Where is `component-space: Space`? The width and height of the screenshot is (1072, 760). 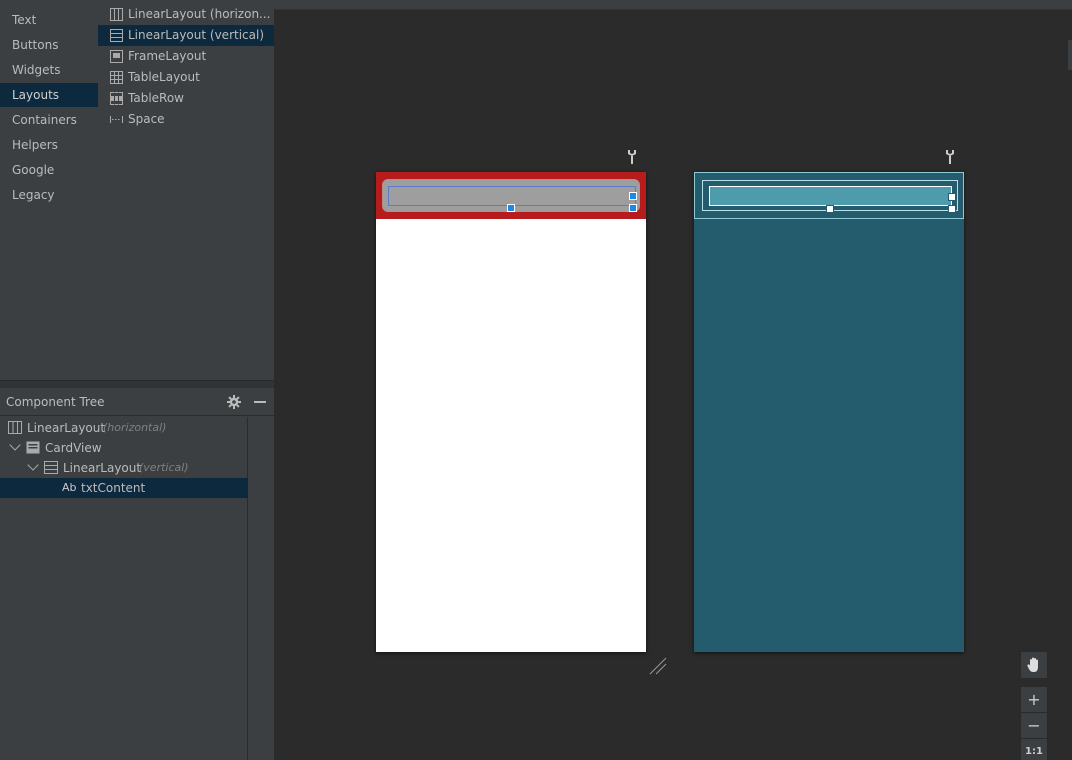
component-space: Space is located at coordinates (186, 119).